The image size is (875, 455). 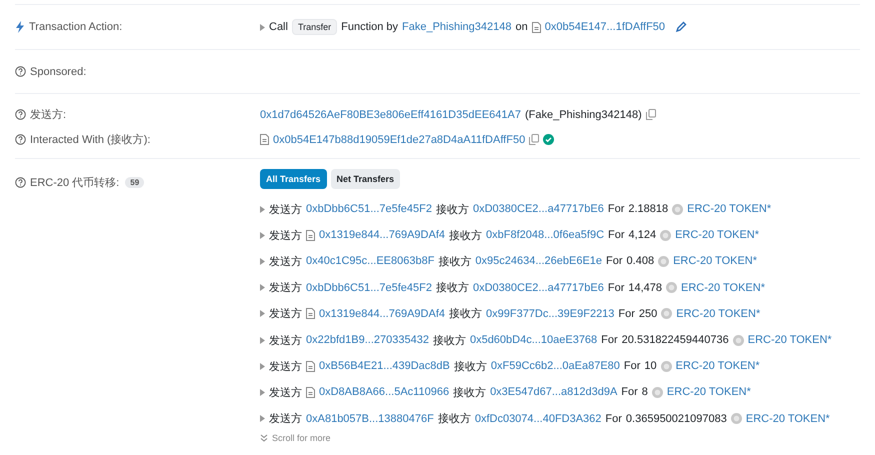 What do you see at coordinates (676, 418) in the screenshot?
I see `amount-text: 0.365950021097083` at bounding box center [676, 418].